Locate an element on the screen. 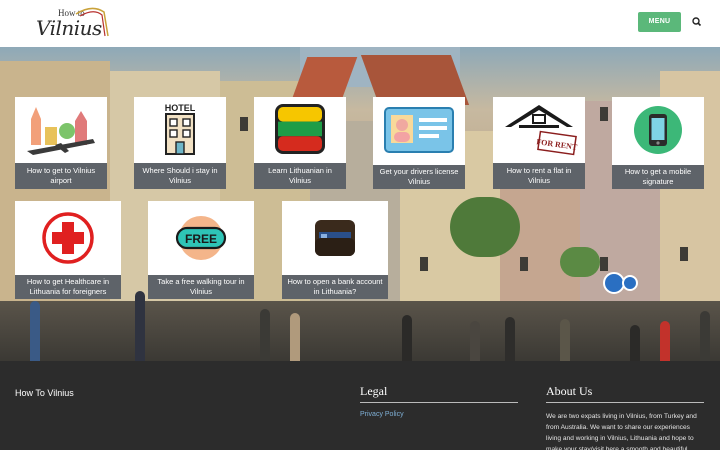 This screenshot has height=450, width=720. logo-swoosh-icon is located at coordinates (92, 22).